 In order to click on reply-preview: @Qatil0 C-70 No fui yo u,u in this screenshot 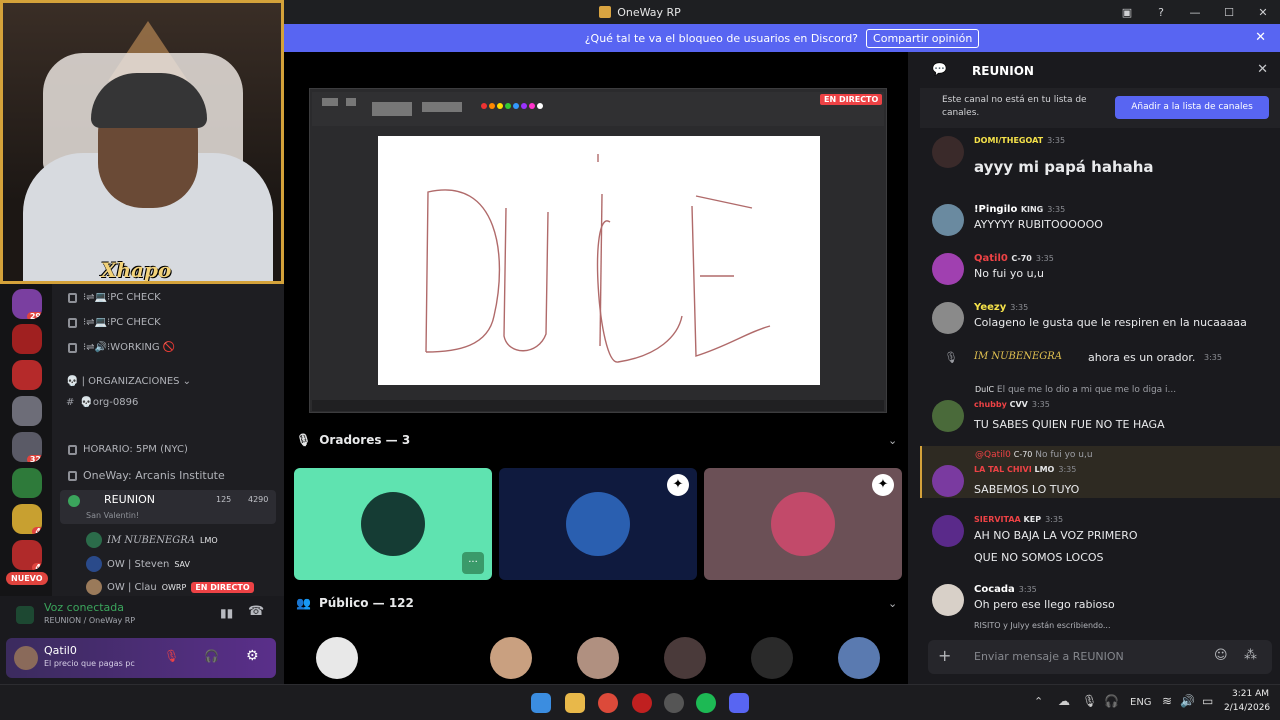, I will do `click(1034, 455)`.